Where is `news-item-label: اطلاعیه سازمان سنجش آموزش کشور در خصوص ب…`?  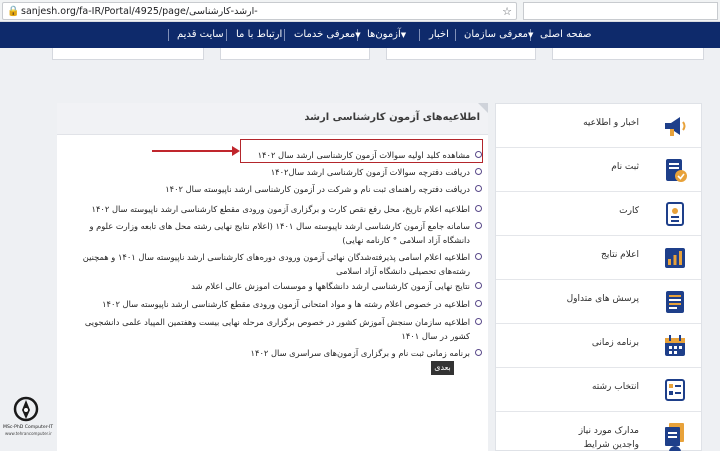
news-item-label: اطلاعیه سازمان سنجش آموزش کشور در خصوص ب… is located at coordinates (277, 329).